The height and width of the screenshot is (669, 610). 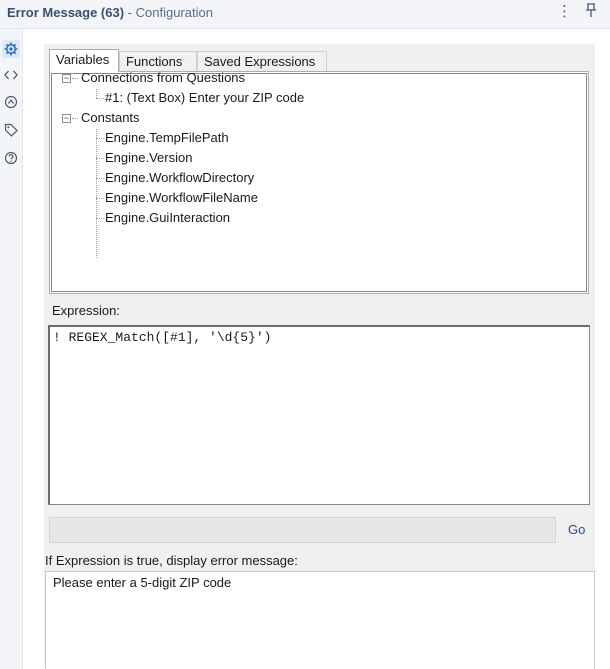 What do you see at coordinates (167, 218) in the screenshot?
I see `tree-item-guiinteraction: Engine.GuiInteraction` at bounding box center [167, 218].